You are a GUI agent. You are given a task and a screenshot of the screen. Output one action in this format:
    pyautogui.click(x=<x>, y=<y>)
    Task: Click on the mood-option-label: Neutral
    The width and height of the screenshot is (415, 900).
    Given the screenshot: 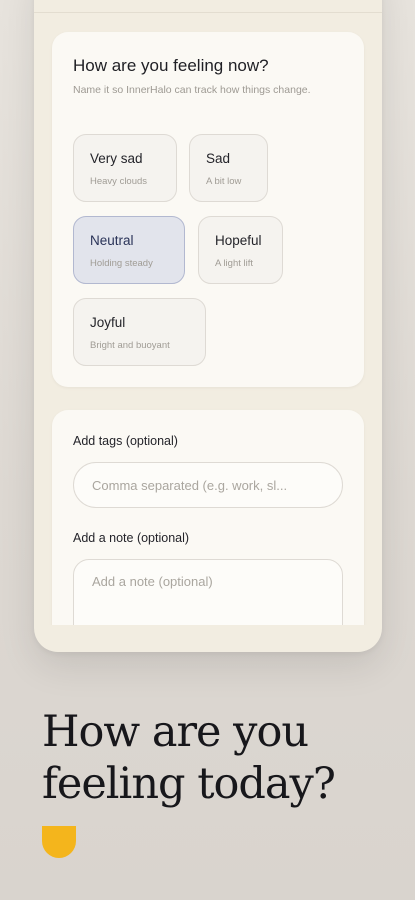 What is the action you would take?
    pyautogui.click(x=112, y=240)
    